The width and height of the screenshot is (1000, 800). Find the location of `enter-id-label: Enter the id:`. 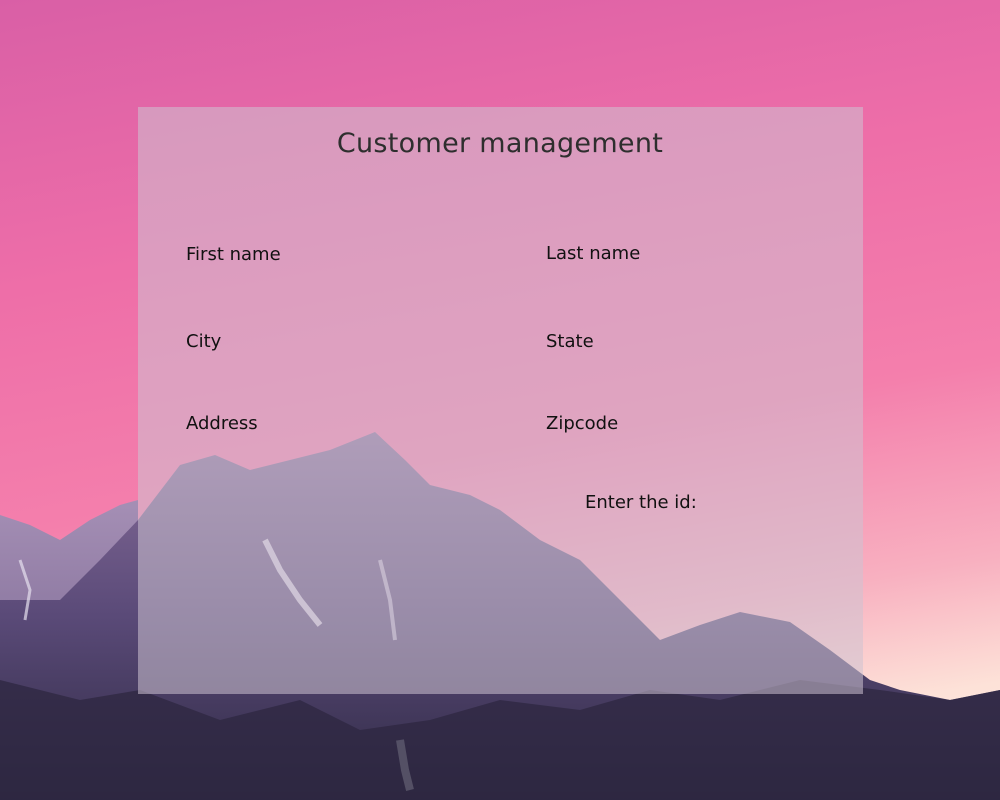

enter-id-label: Enter the id: is located at coordinates (641, 502).